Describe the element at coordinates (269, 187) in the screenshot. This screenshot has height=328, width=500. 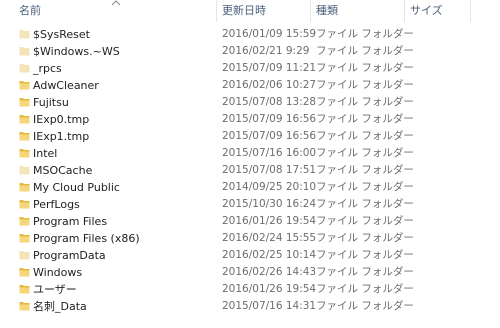
I see `file-modified-date: 2014/09/25 20:10` at that location.